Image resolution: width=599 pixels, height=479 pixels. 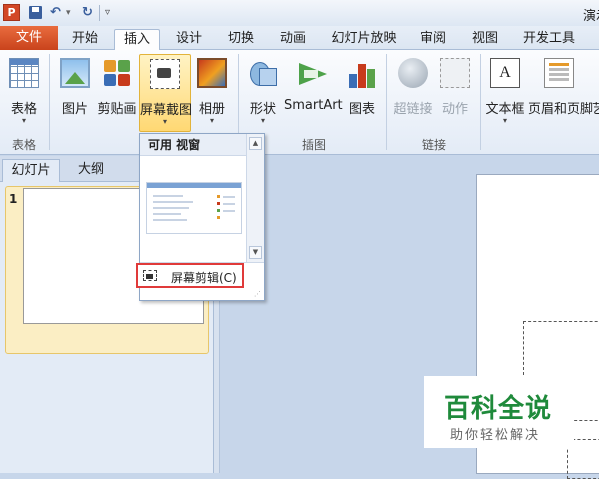 I want to click on screen-clipping-icon, so click(x=150, y=275).